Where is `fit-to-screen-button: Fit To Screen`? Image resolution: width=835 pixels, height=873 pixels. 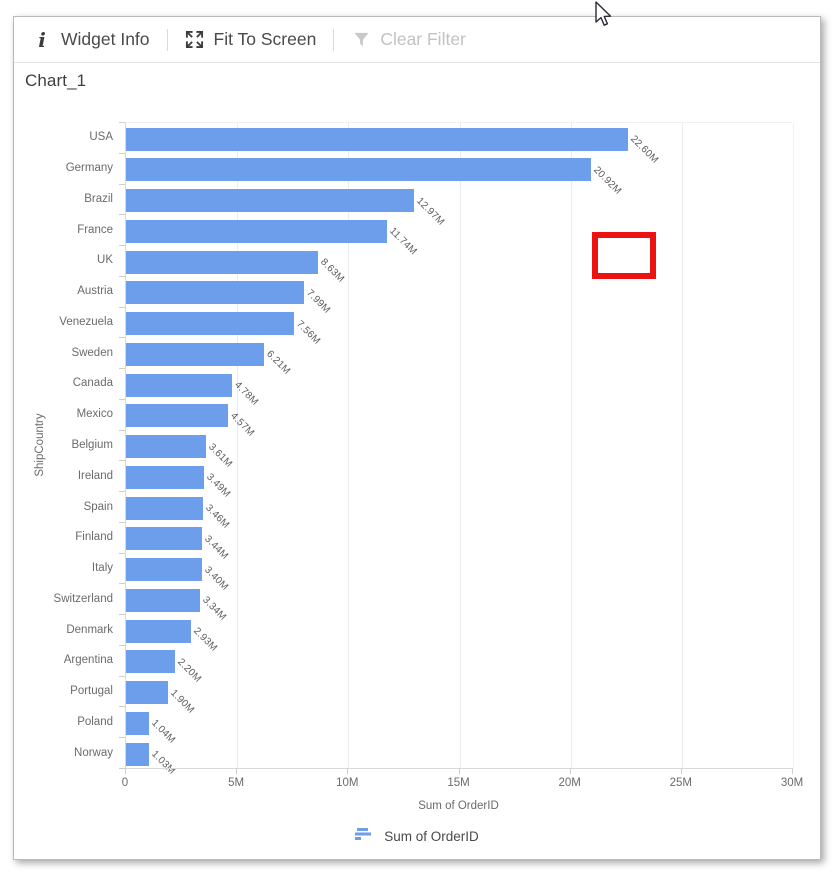 fit-to-screen-button: Fit To Screen is located at coordinates (251, 39).